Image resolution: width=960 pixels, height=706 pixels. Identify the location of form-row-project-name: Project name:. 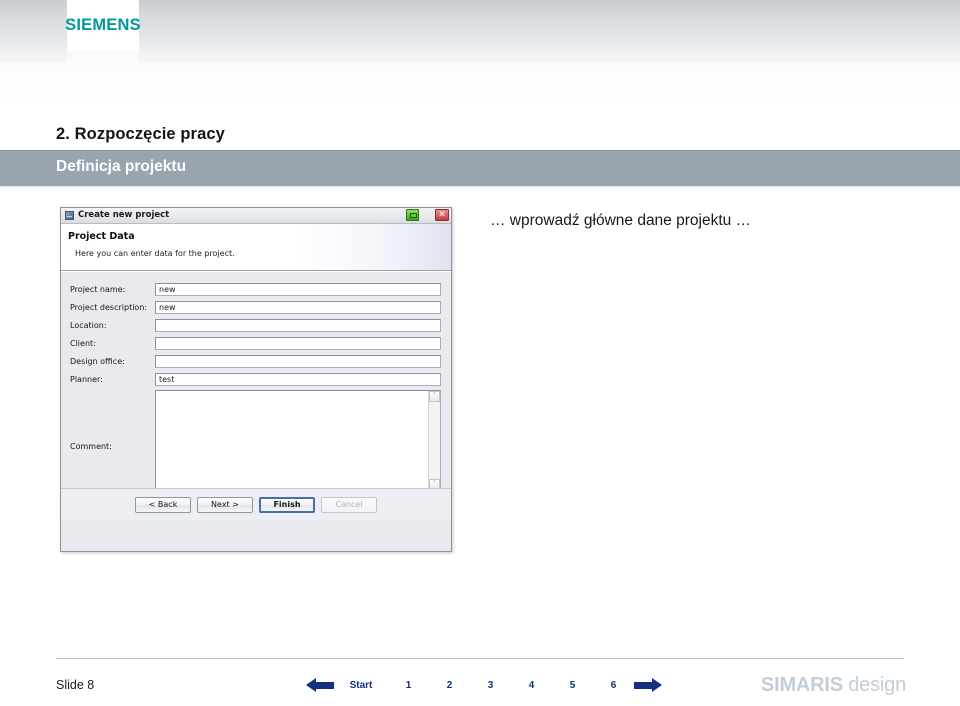
(256, 289).